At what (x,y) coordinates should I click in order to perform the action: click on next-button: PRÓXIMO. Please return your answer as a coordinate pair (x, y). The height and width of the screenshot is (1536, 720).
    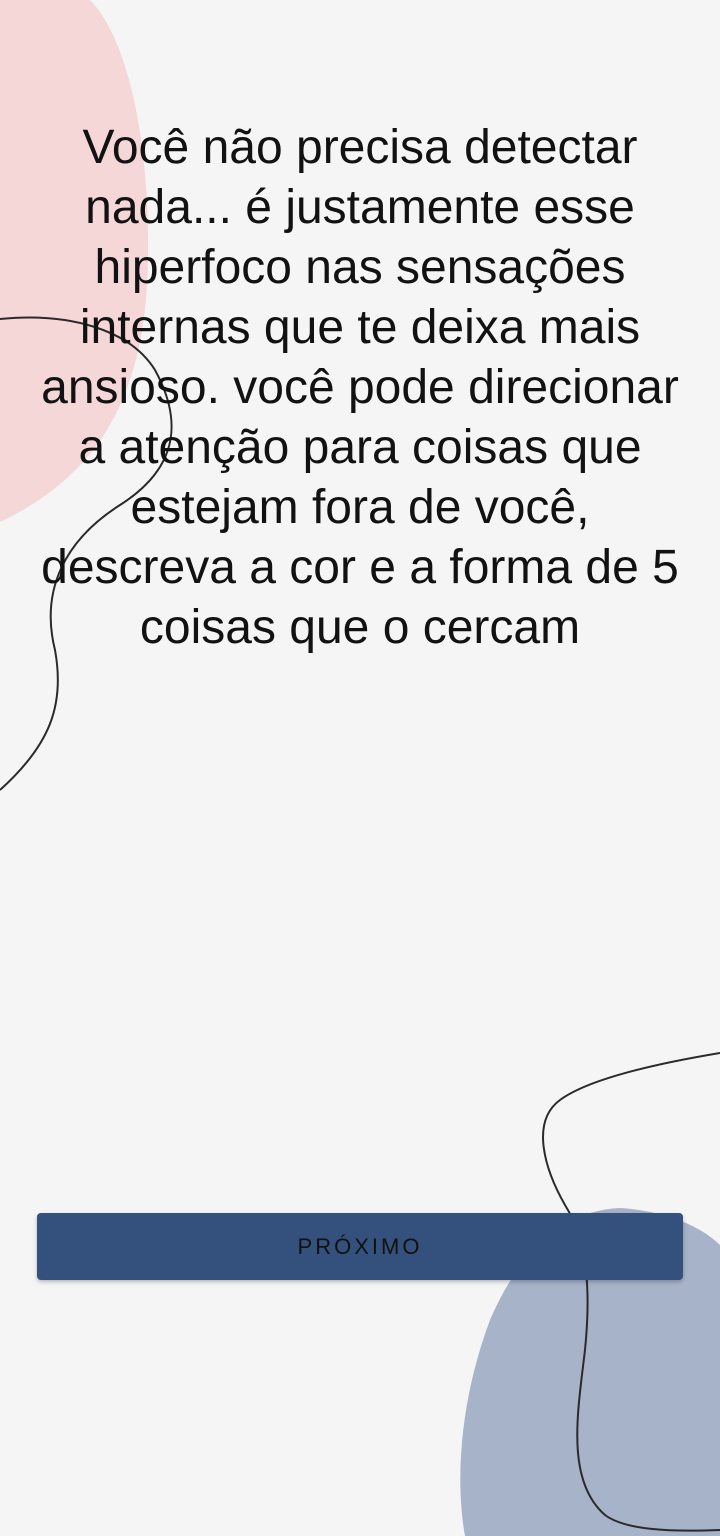
    Looking at the image, I should click on (360, 1246).